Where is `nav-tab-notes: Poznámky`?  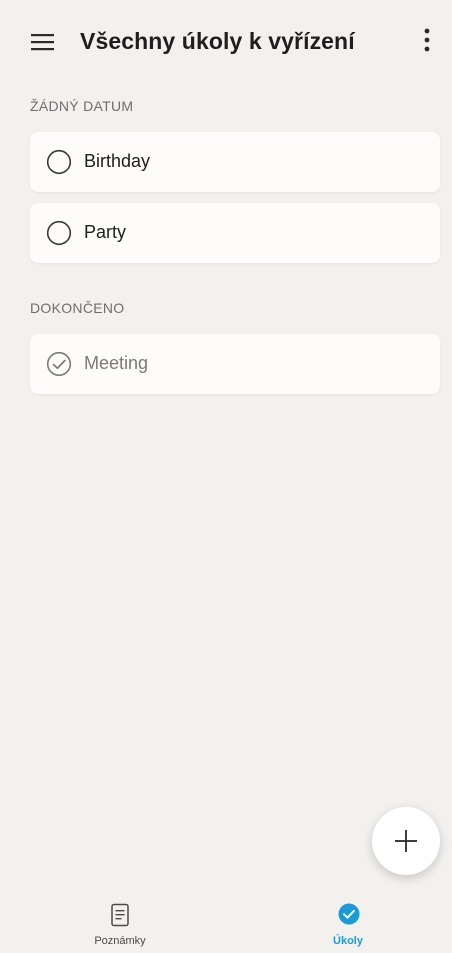
nav-tab-notes: Poznámky is located at coordinates (120, 924).